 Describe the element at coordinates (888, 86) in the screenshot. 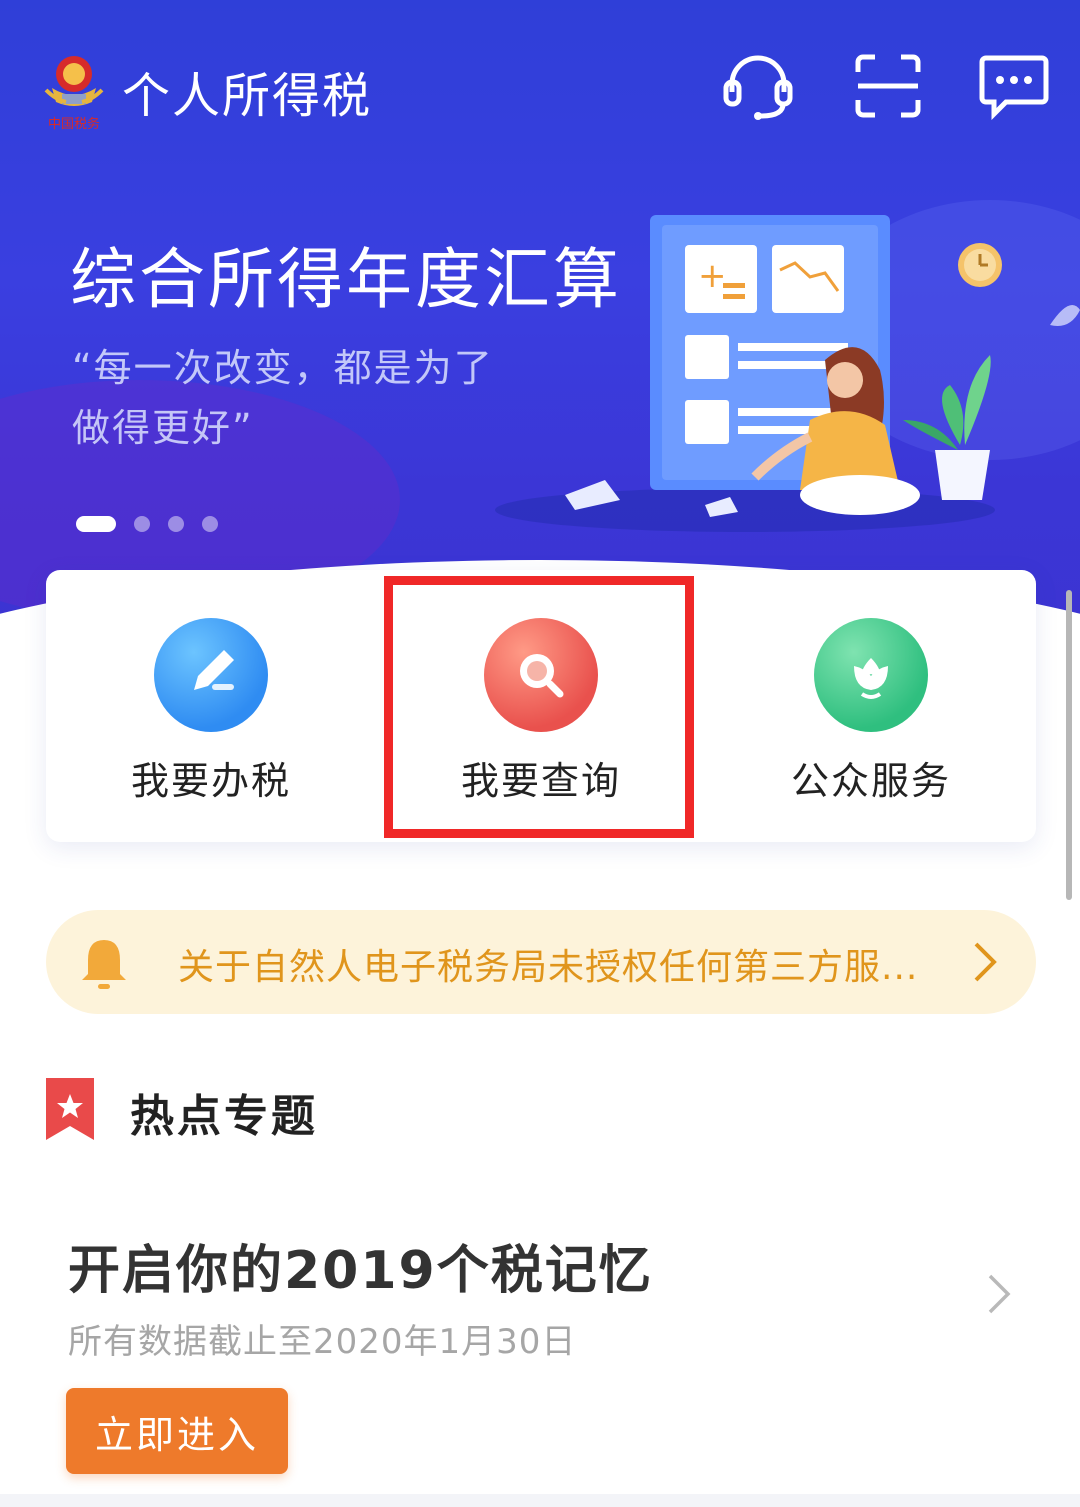

I see `scan-icon` at that location.